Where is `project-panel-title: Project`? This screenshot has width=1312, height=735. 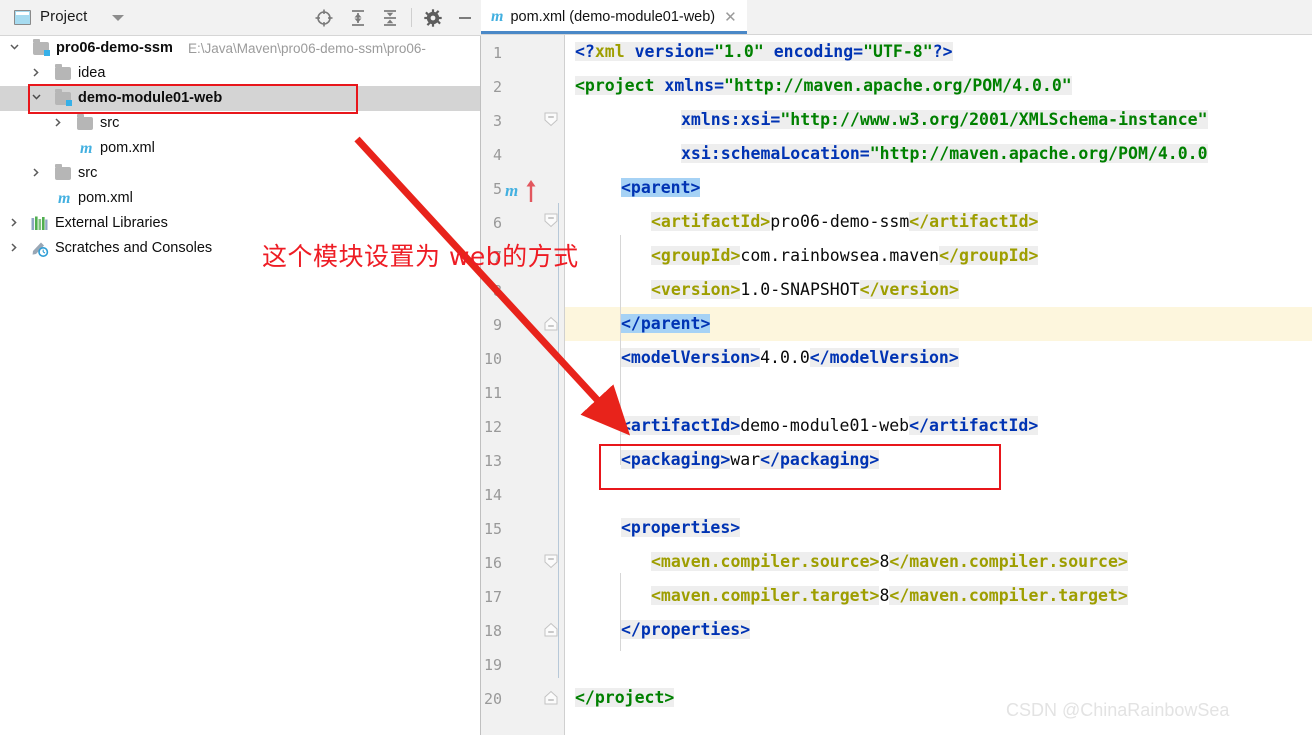
project-panel-title: Project is located at coordinates (64, 16).